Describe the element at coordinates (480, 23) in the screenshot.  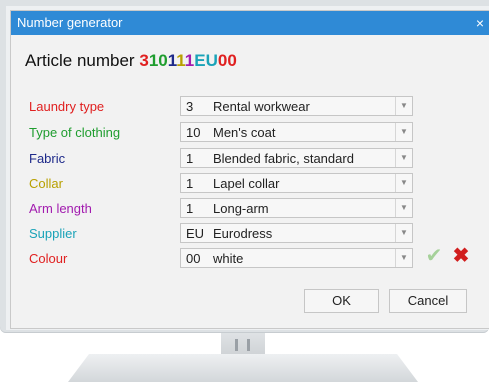
I see `close-button: ×` at that location.